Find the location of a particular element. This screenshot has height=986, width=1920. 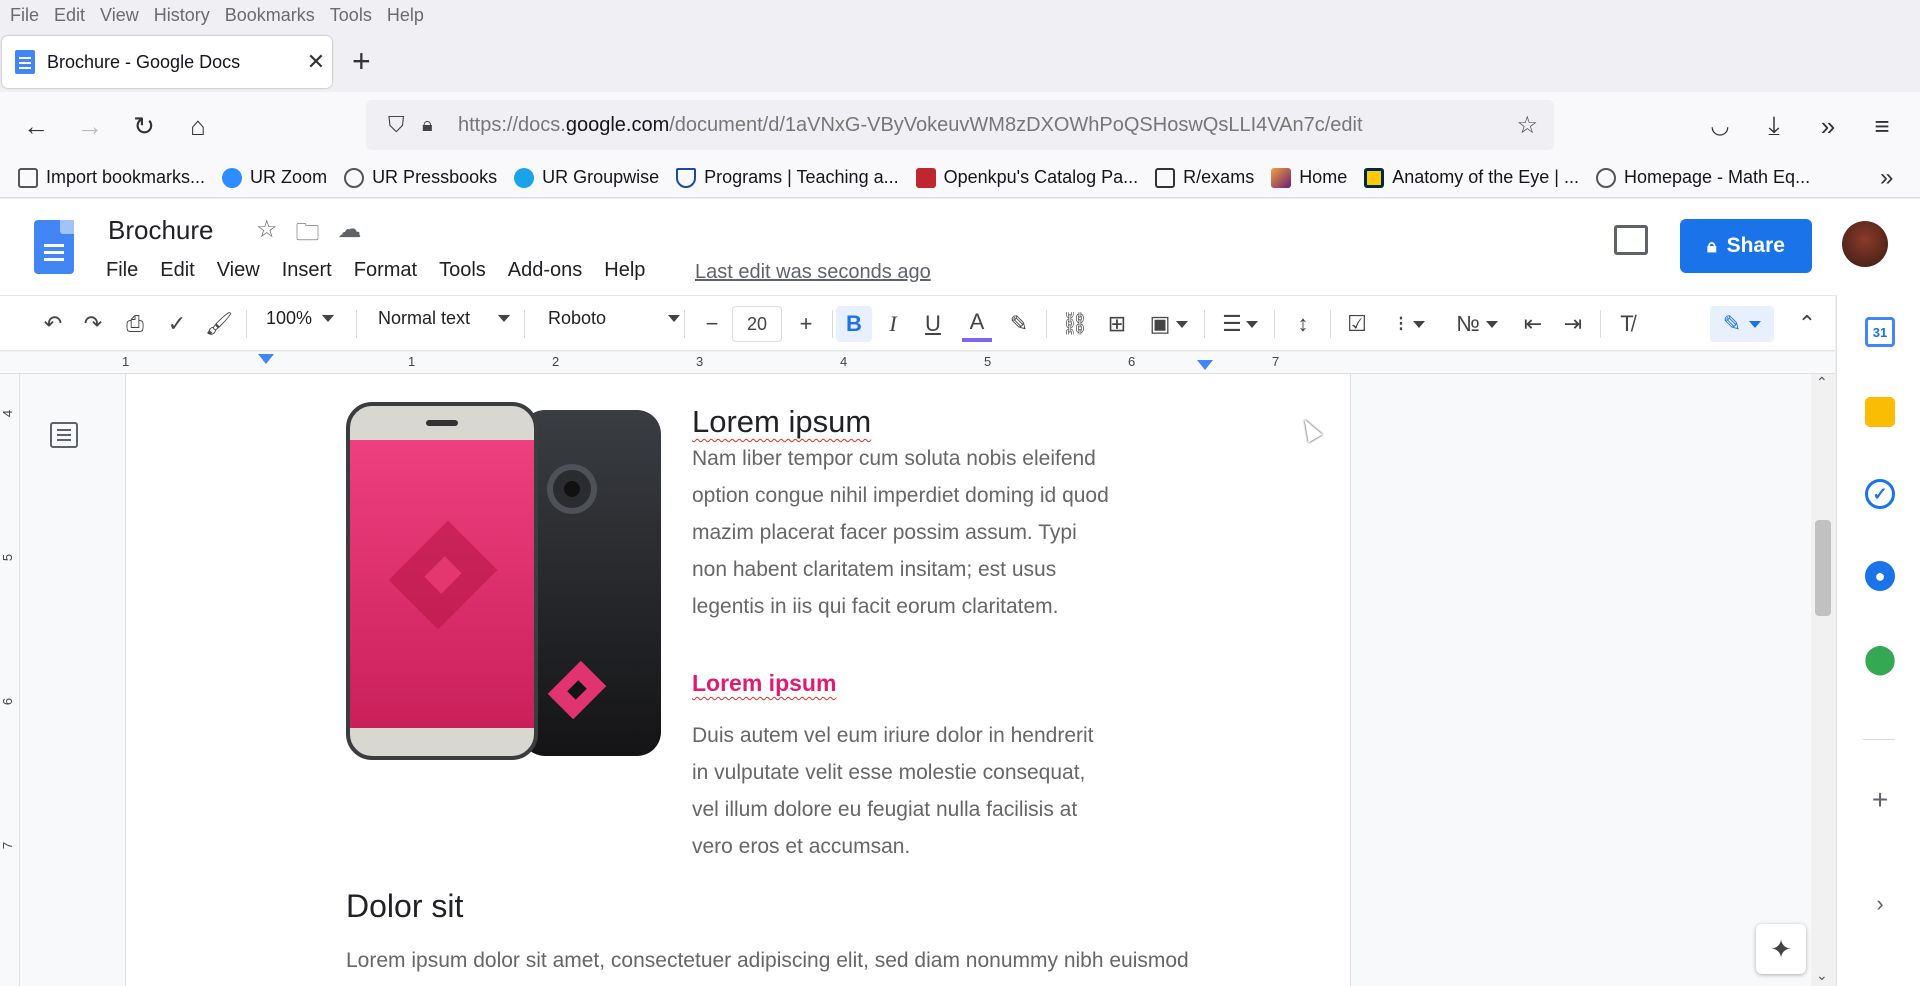

keep-icon is located at coordinates (1880, 412).